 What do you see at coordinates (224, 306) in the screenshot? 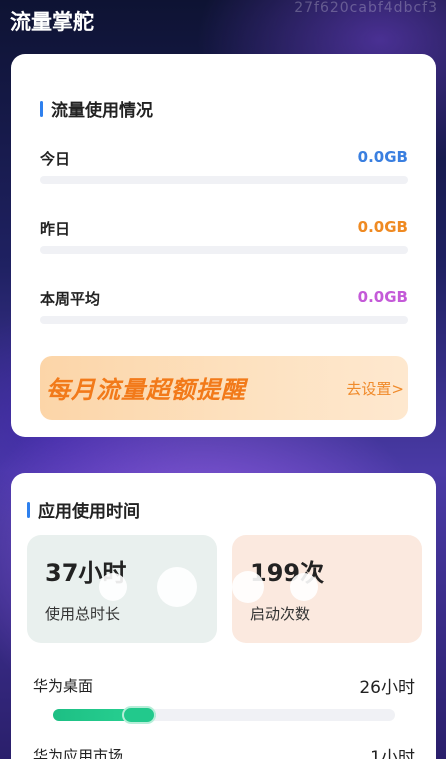
I see `traffic-row-week-average: 本周平均 0.0GB` at bounding box center [224, 306].